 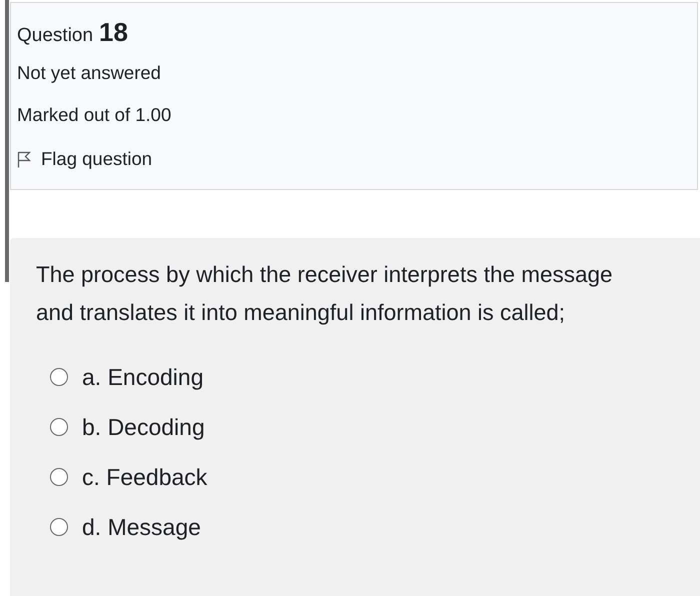 What do you see at coordinates (55, 36) in the screenshot?
I see `question-label: Question` at bounding box center [55, 36].